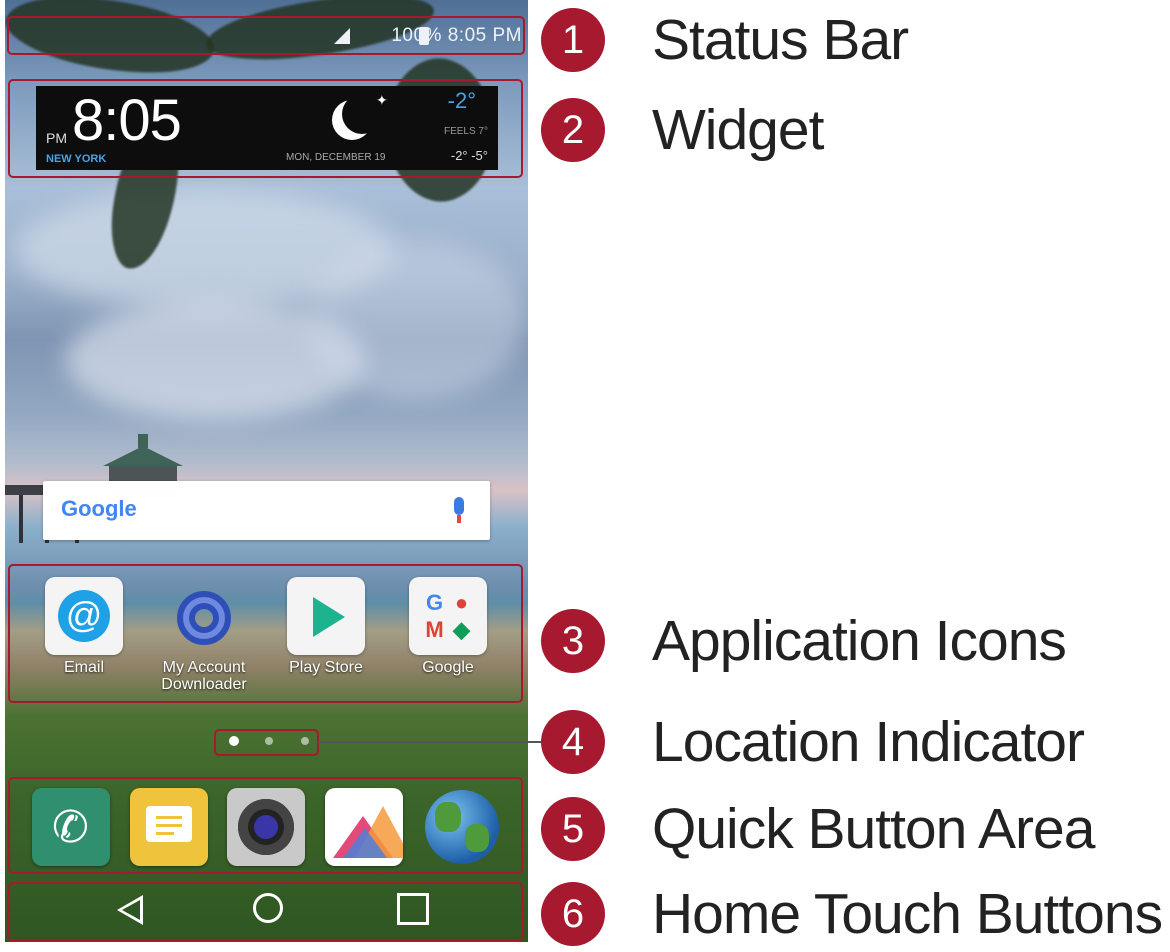  What do you see at coordinates (415, 320) in the screenshot?
I see `cloud` at bounding box center [415, 320].